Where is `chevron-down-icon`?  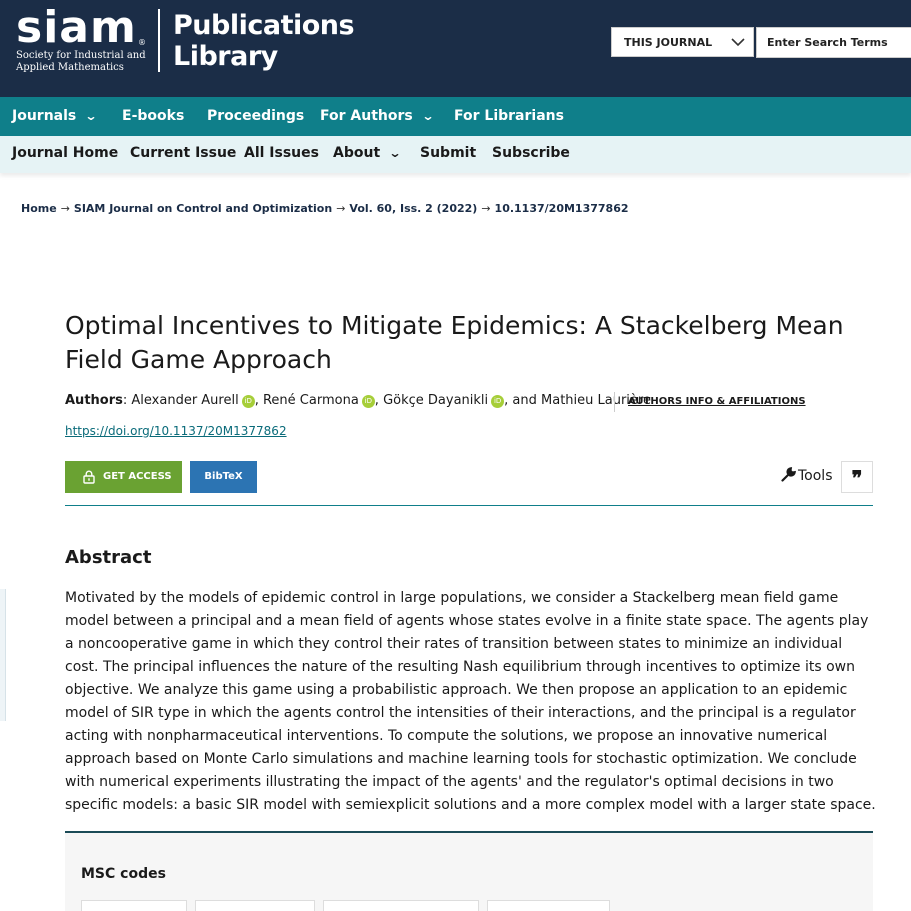 chevron-down-icon is located at coordinates (738, 44).